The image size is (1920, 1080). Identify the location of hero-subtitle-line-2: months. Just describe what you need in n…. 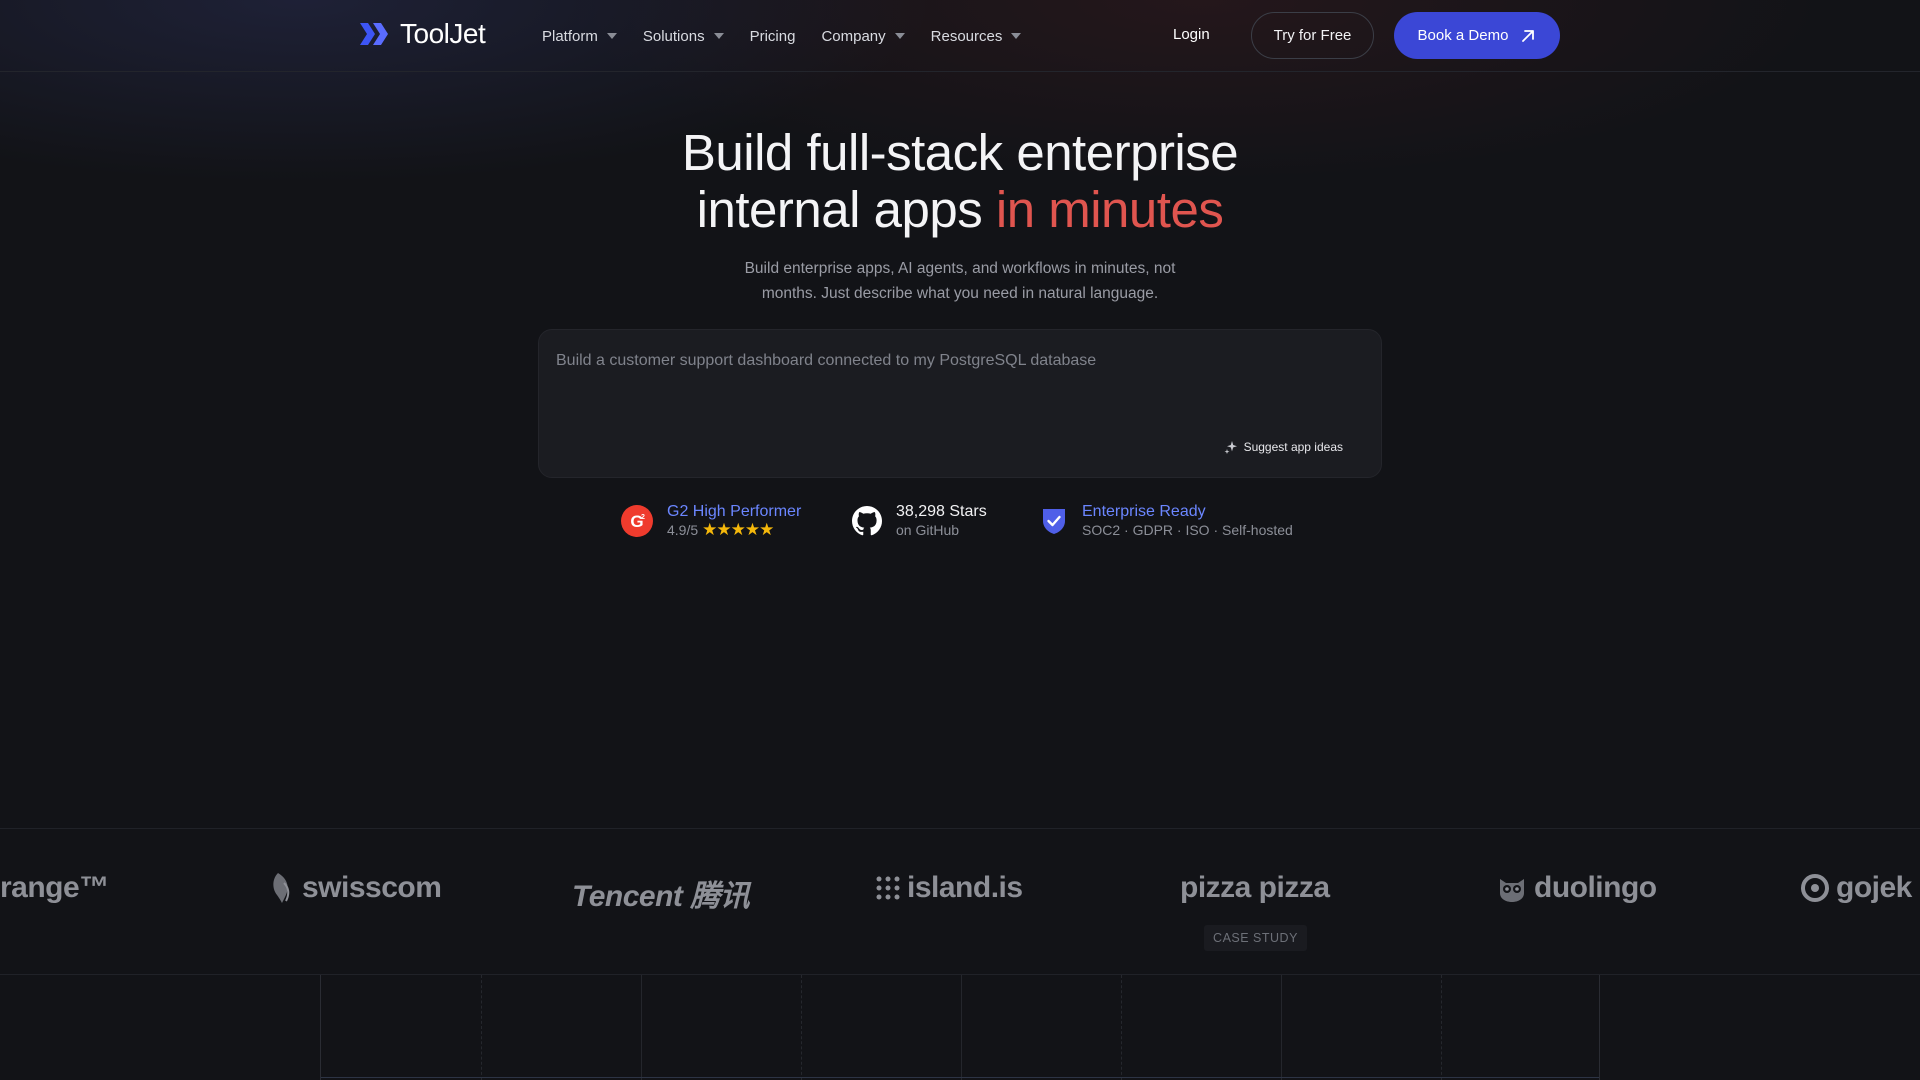
(960, 293).